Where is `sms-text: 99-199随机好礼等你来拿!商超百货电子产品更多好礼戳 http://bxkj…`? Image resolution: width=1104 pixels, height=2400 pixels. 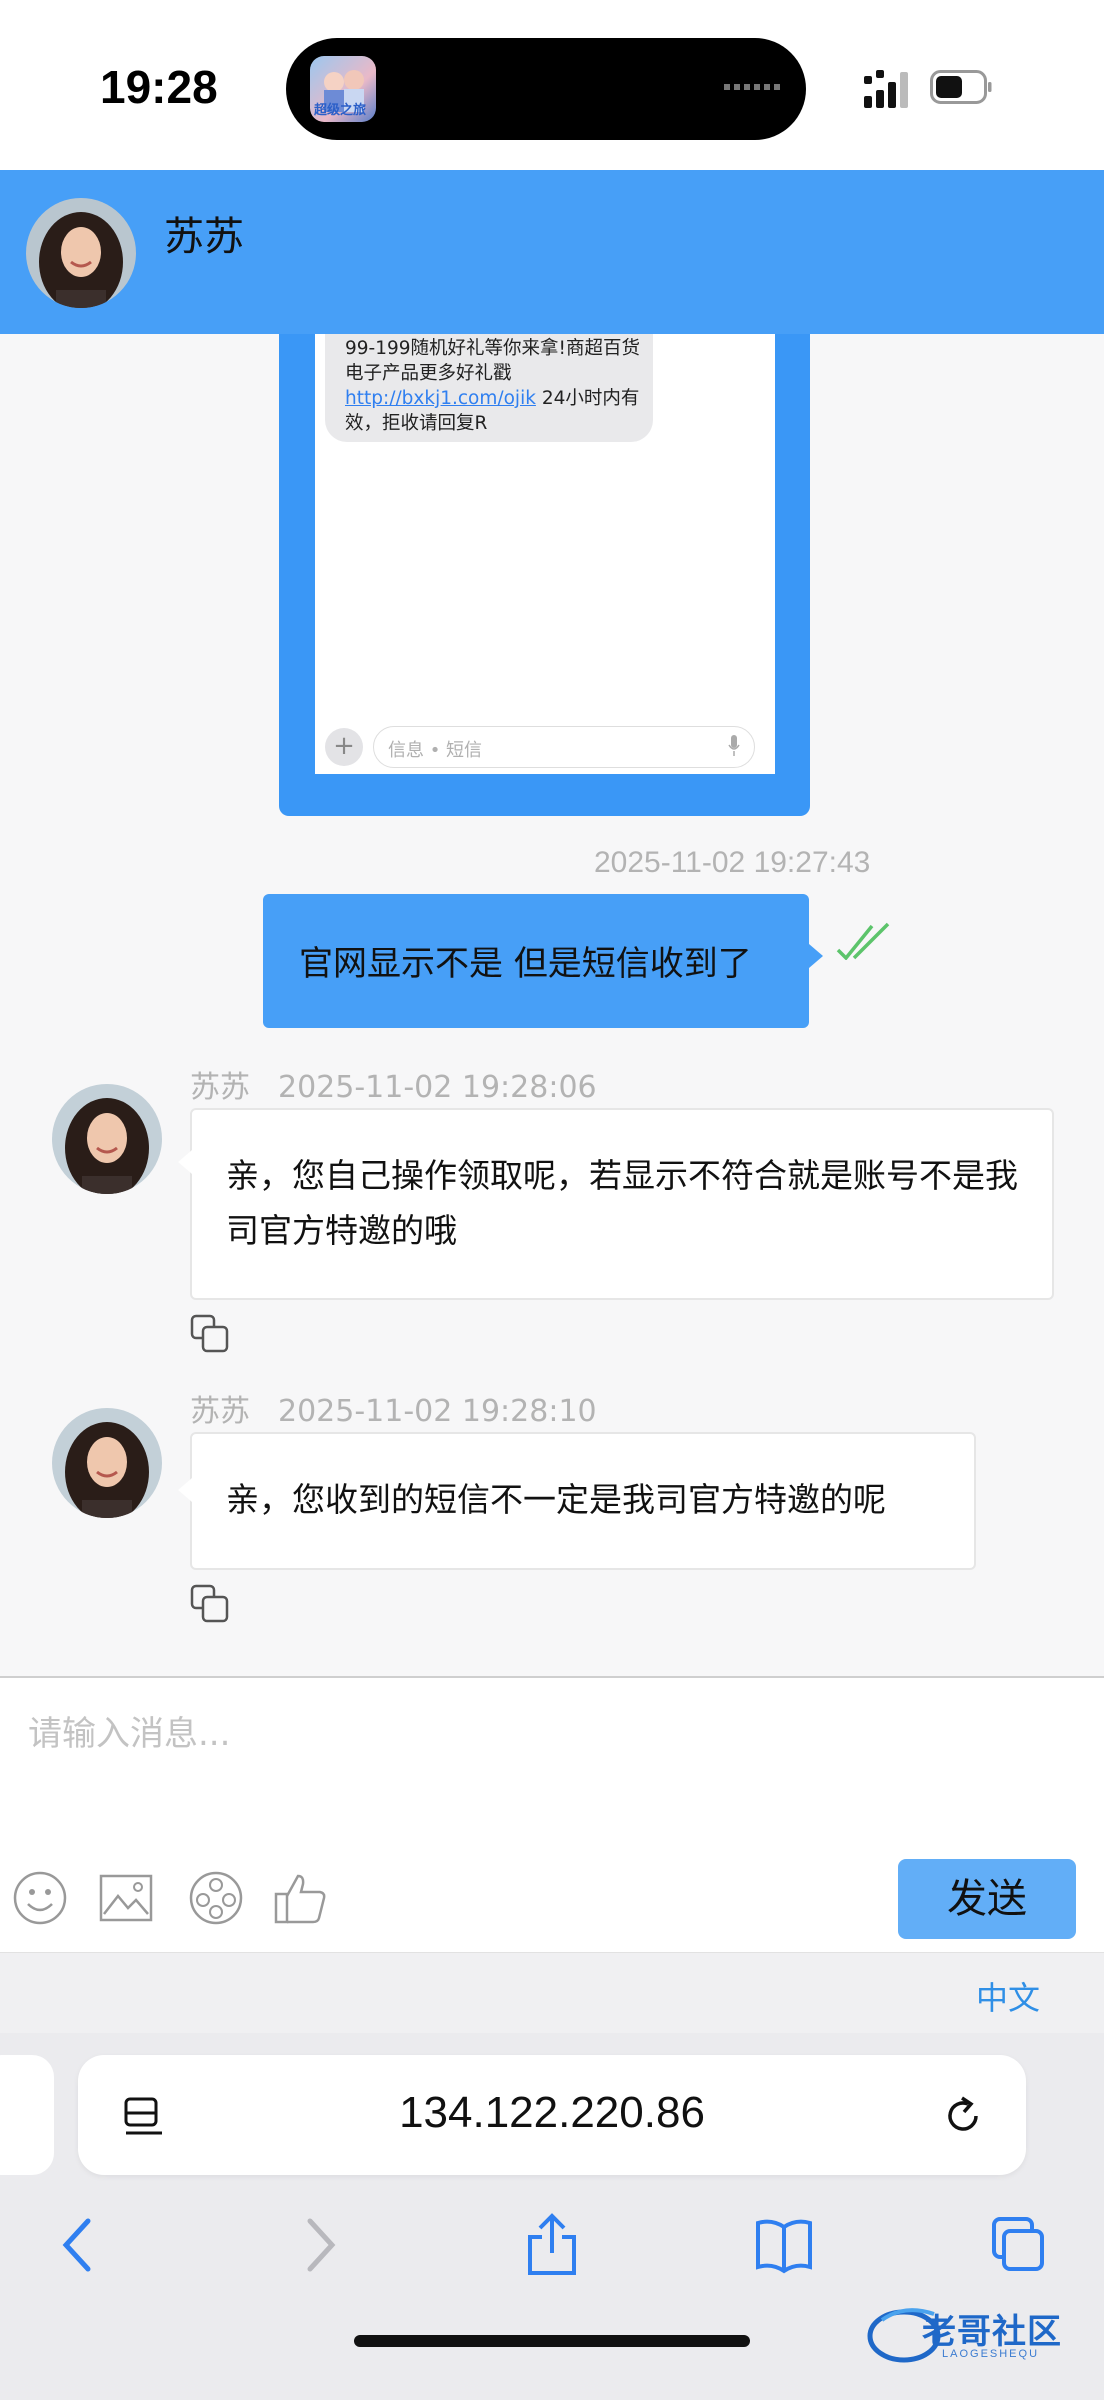
sms-text: 99-199随机好礼等你来拿!商超百货电子产品更多好礼戳 http://bxkj… is located at coordinates (496, 386).